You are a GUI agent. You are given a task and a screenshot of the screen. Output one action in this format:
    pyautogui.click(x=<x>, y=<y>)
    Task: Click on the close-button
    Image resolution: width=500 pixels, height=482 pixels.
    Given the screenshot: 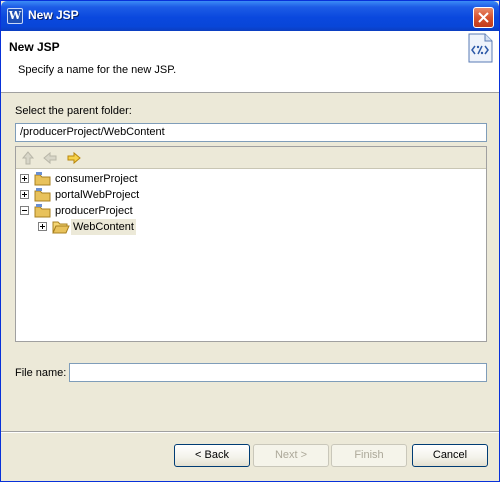 What is the action you would take?
    pyautogui.click(x=483, y=17)
    